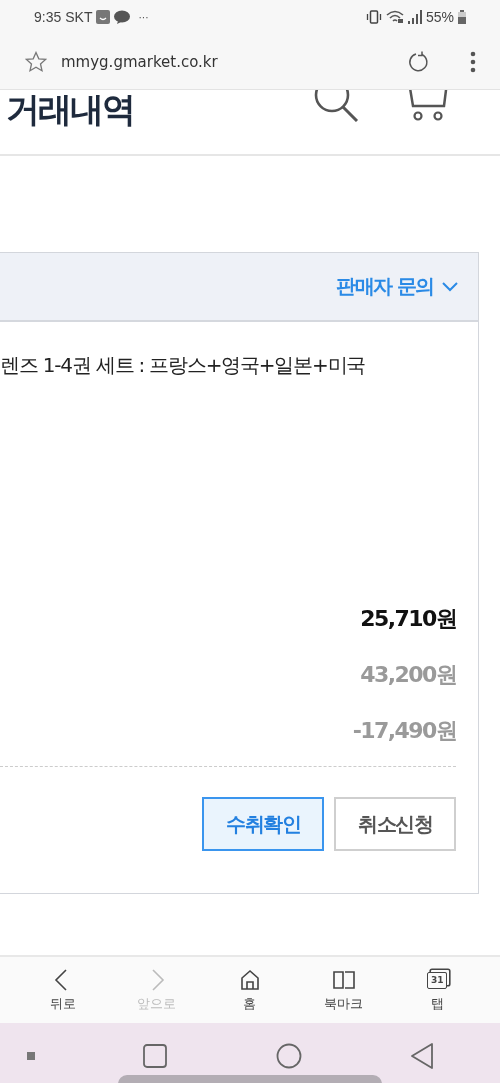 The width and height of the screenshot is (500, 1083). What do you see at coordinates (462, 17) in the screenshot?
I see `battery-icon` at bounding box center [462, 17].